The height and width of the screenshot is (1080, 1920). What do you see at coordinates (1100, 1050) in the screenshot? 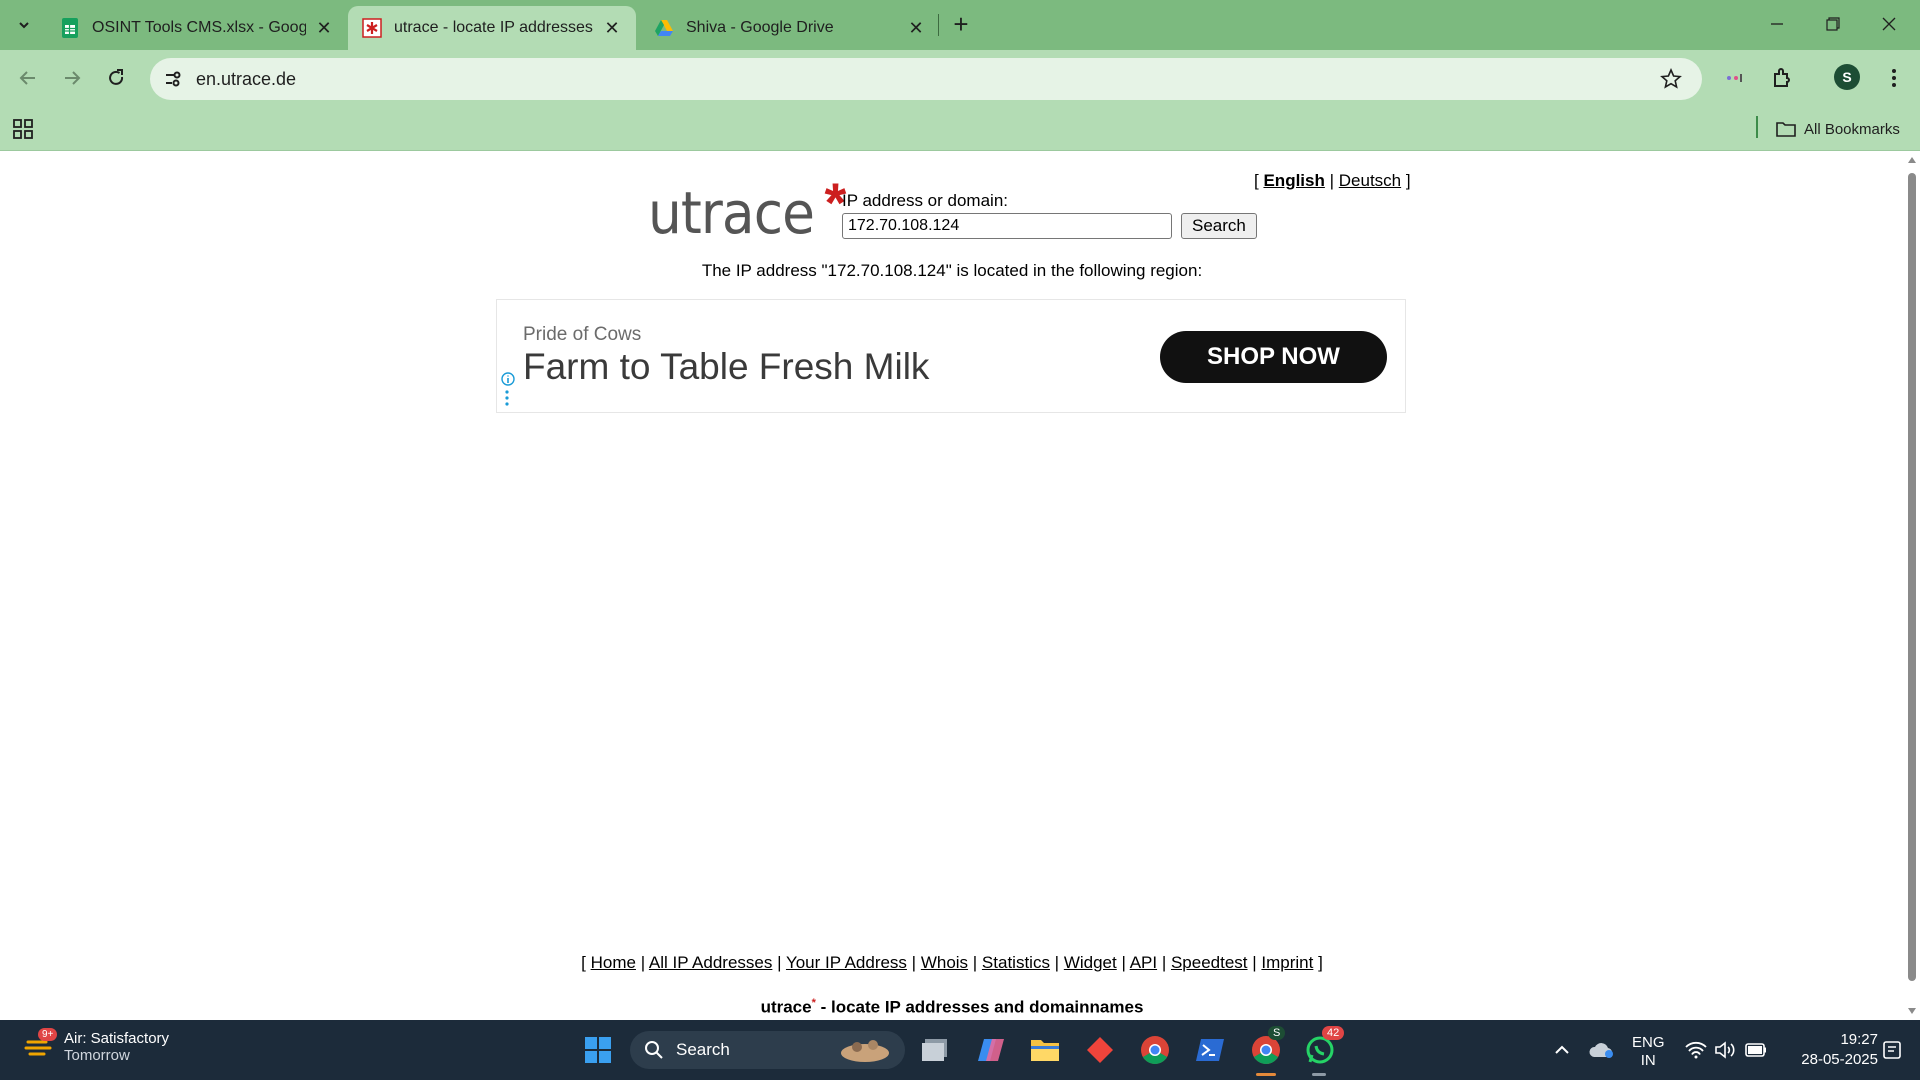
I see `anydesk-button` at bounding box center [1100, 1050].